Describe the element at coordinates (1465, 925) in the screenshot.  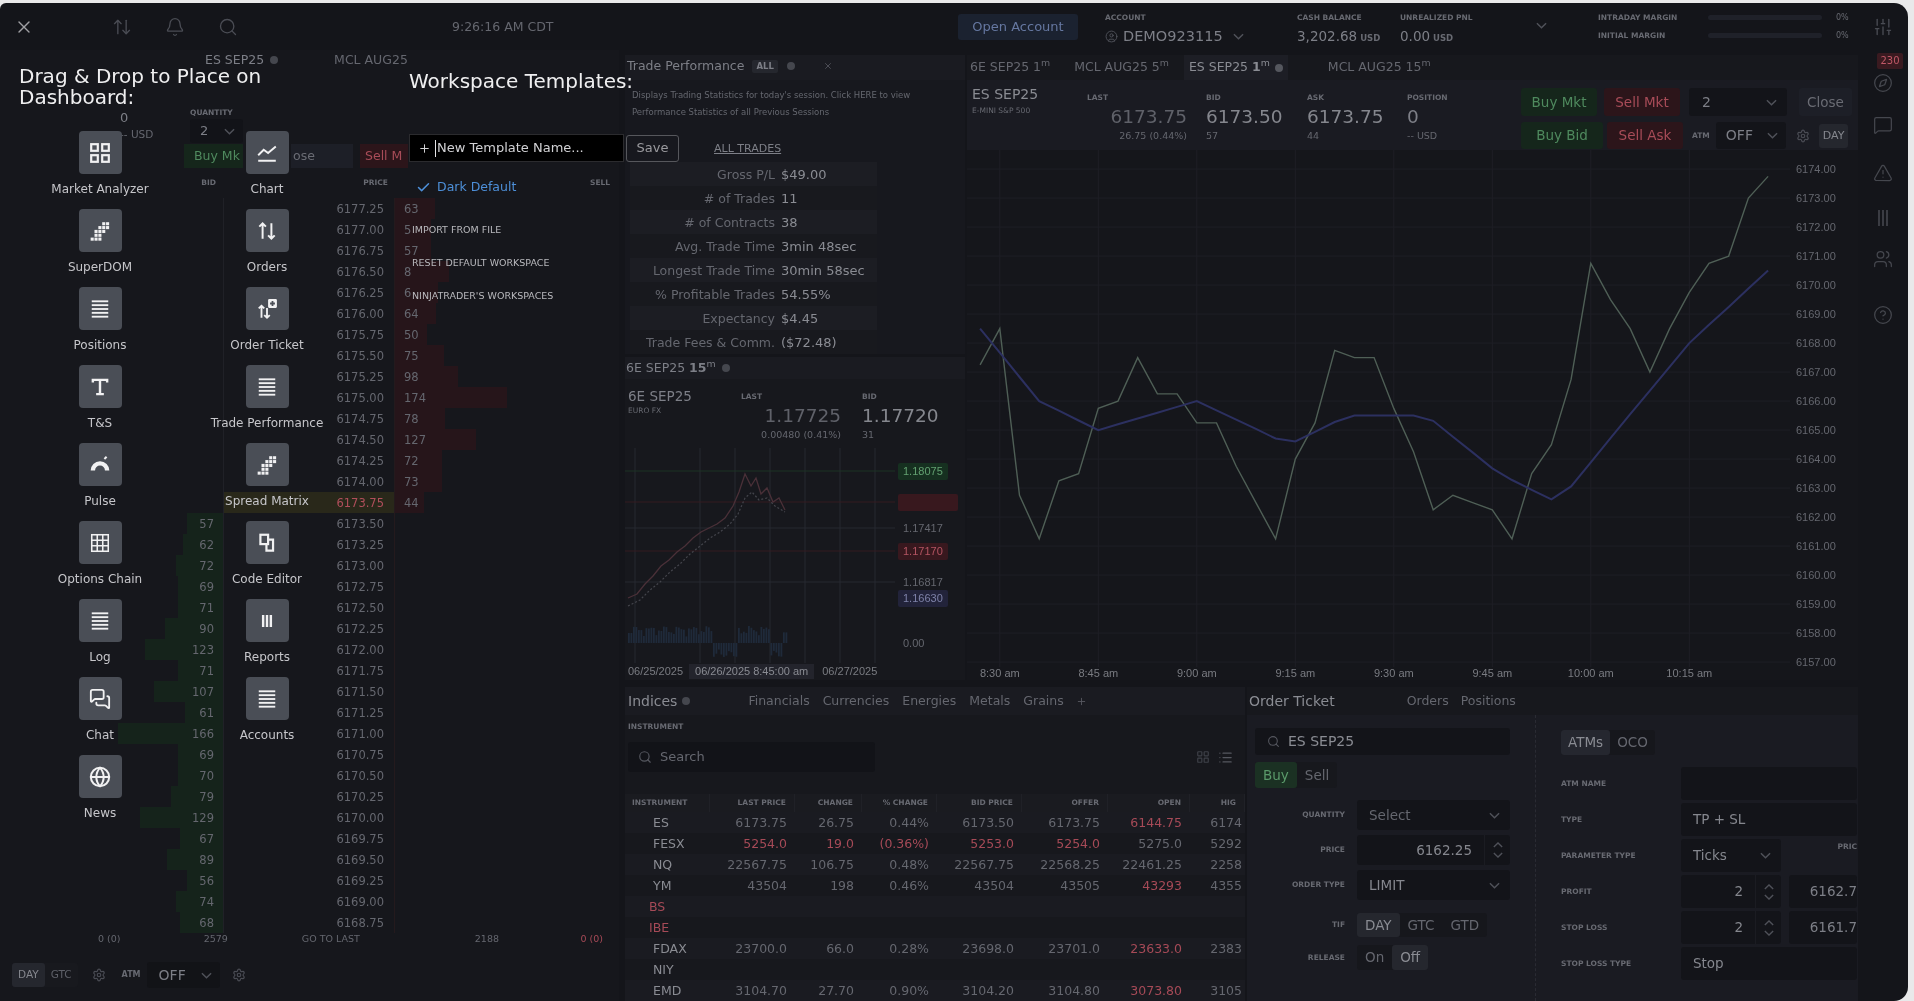
I see `toggle-option: GTD` at that location.